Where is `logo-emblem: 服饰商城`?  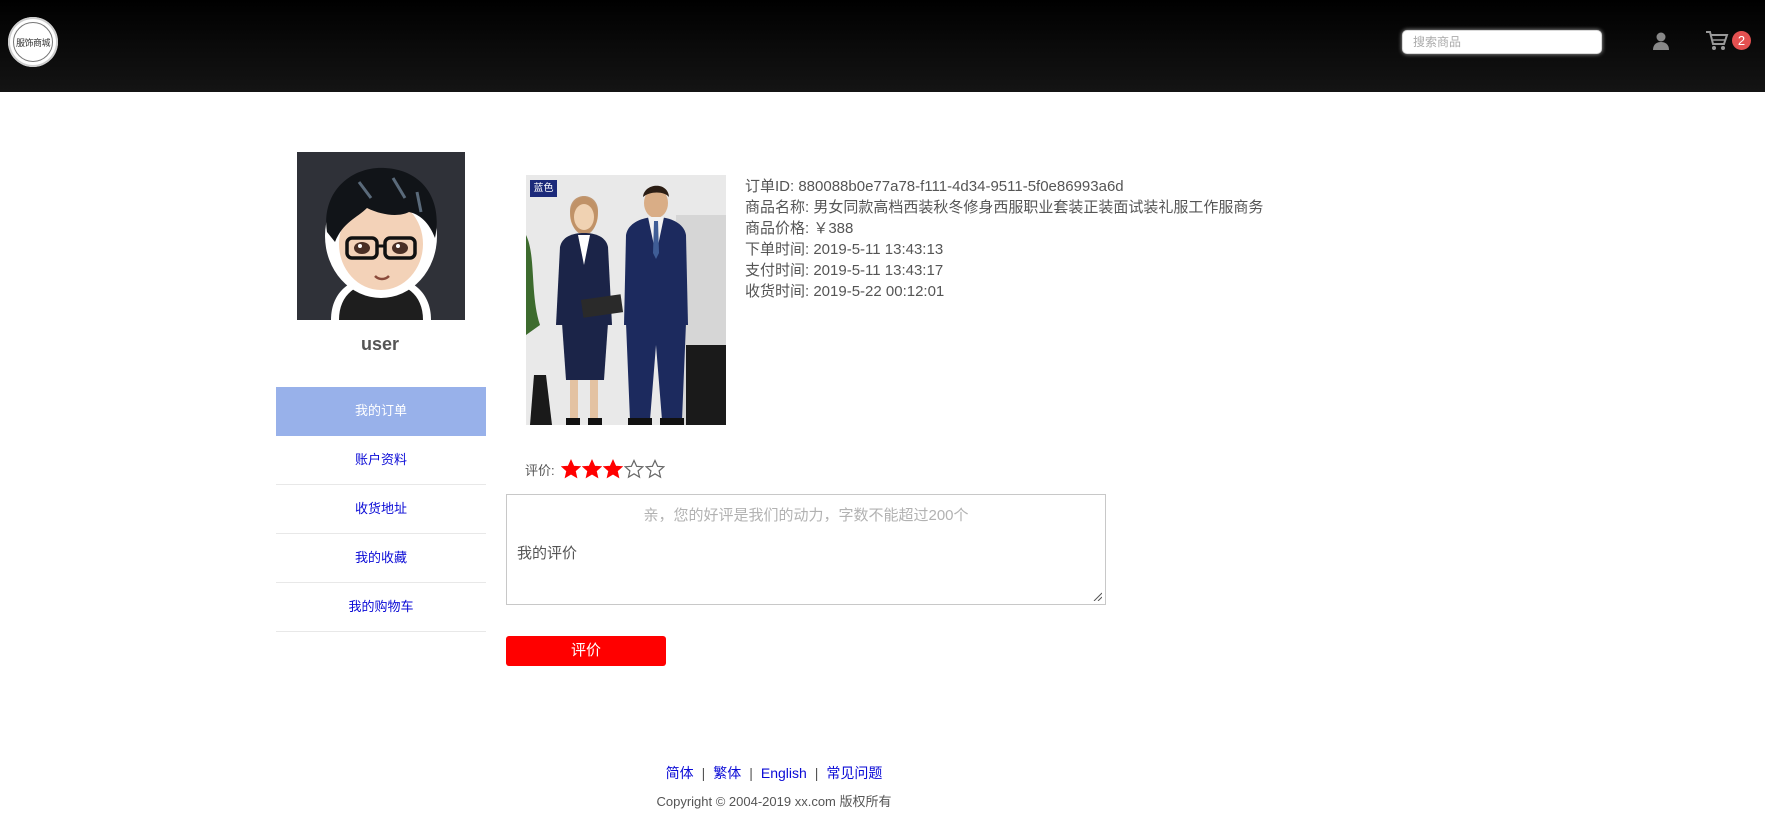
logo-emblem: 服饰商城 is located at coordinates (33, 42).